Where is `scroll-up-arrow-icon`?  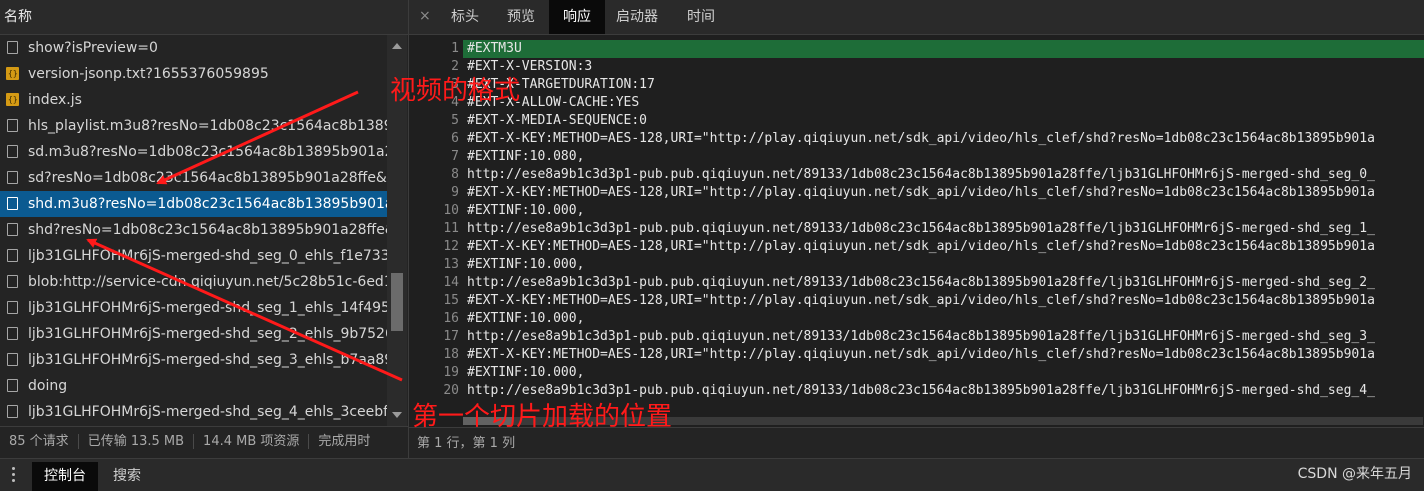
scroll-up-arrow-icon is located at coordinates (397, 46).